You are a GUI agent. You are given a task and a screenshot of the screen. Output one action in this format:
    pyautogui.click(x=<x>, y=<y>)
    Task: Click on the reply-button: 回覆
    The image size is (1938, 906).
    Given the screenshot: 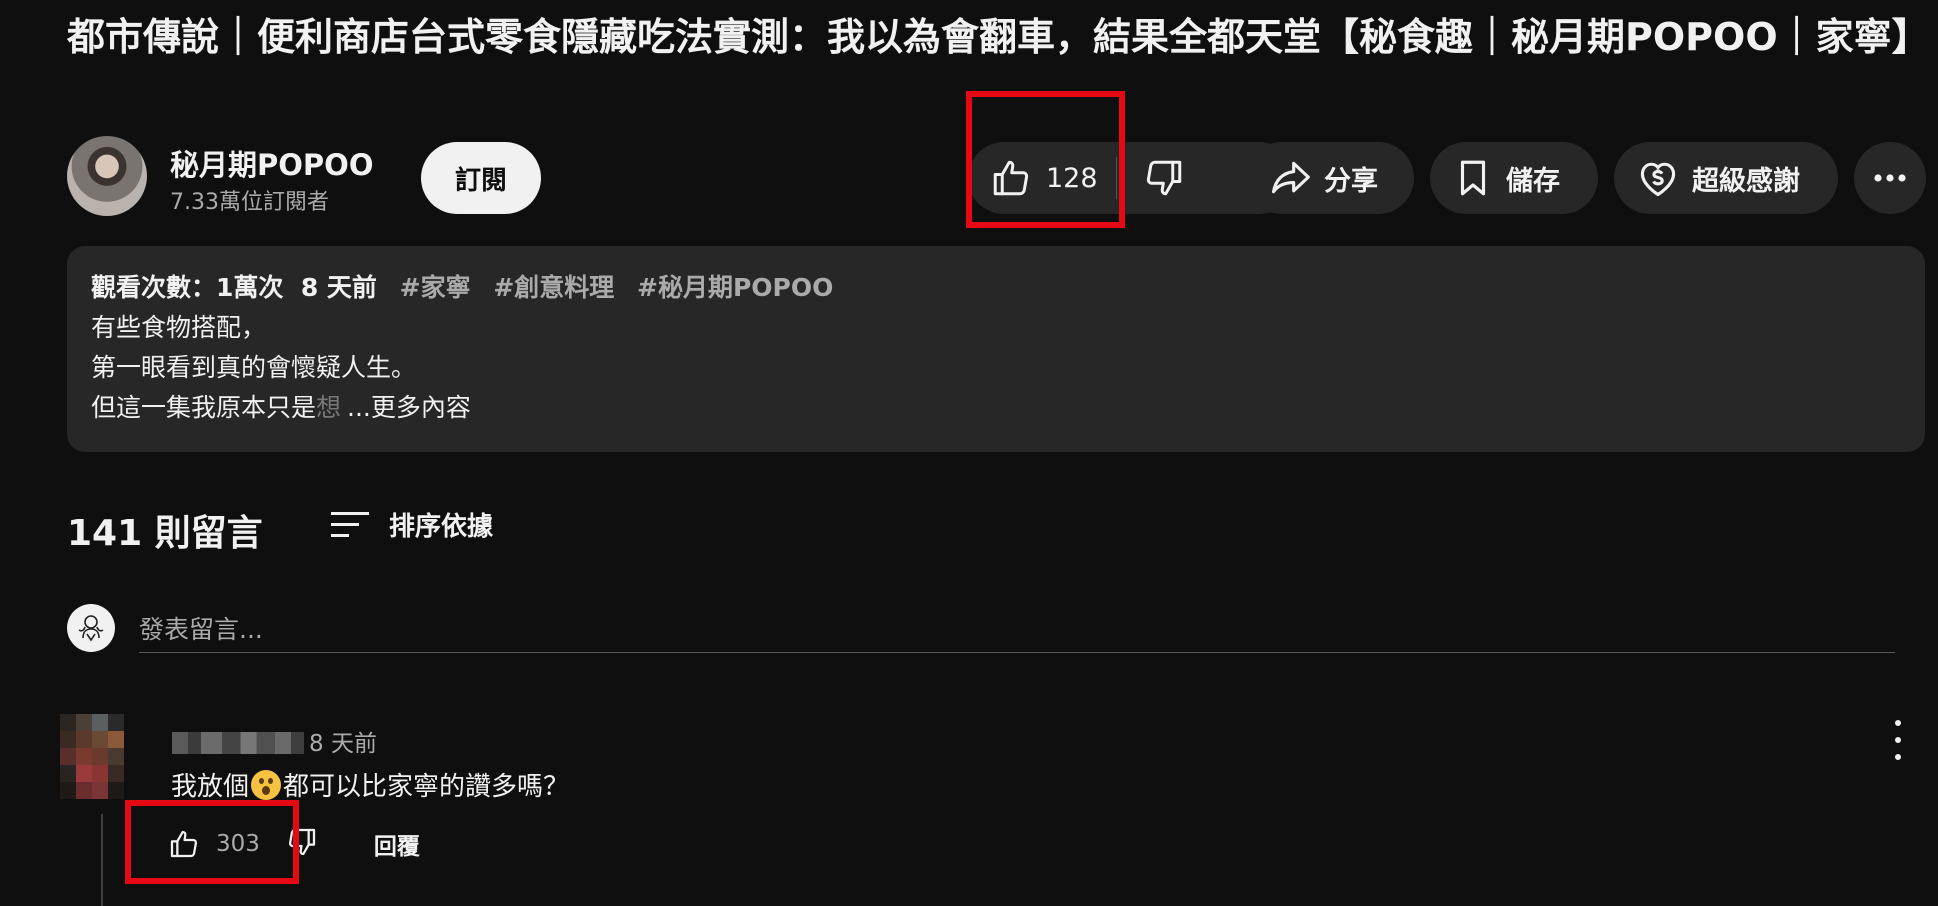 What is the action you would take?
    pyautogui.click(x=397, y=844)
    